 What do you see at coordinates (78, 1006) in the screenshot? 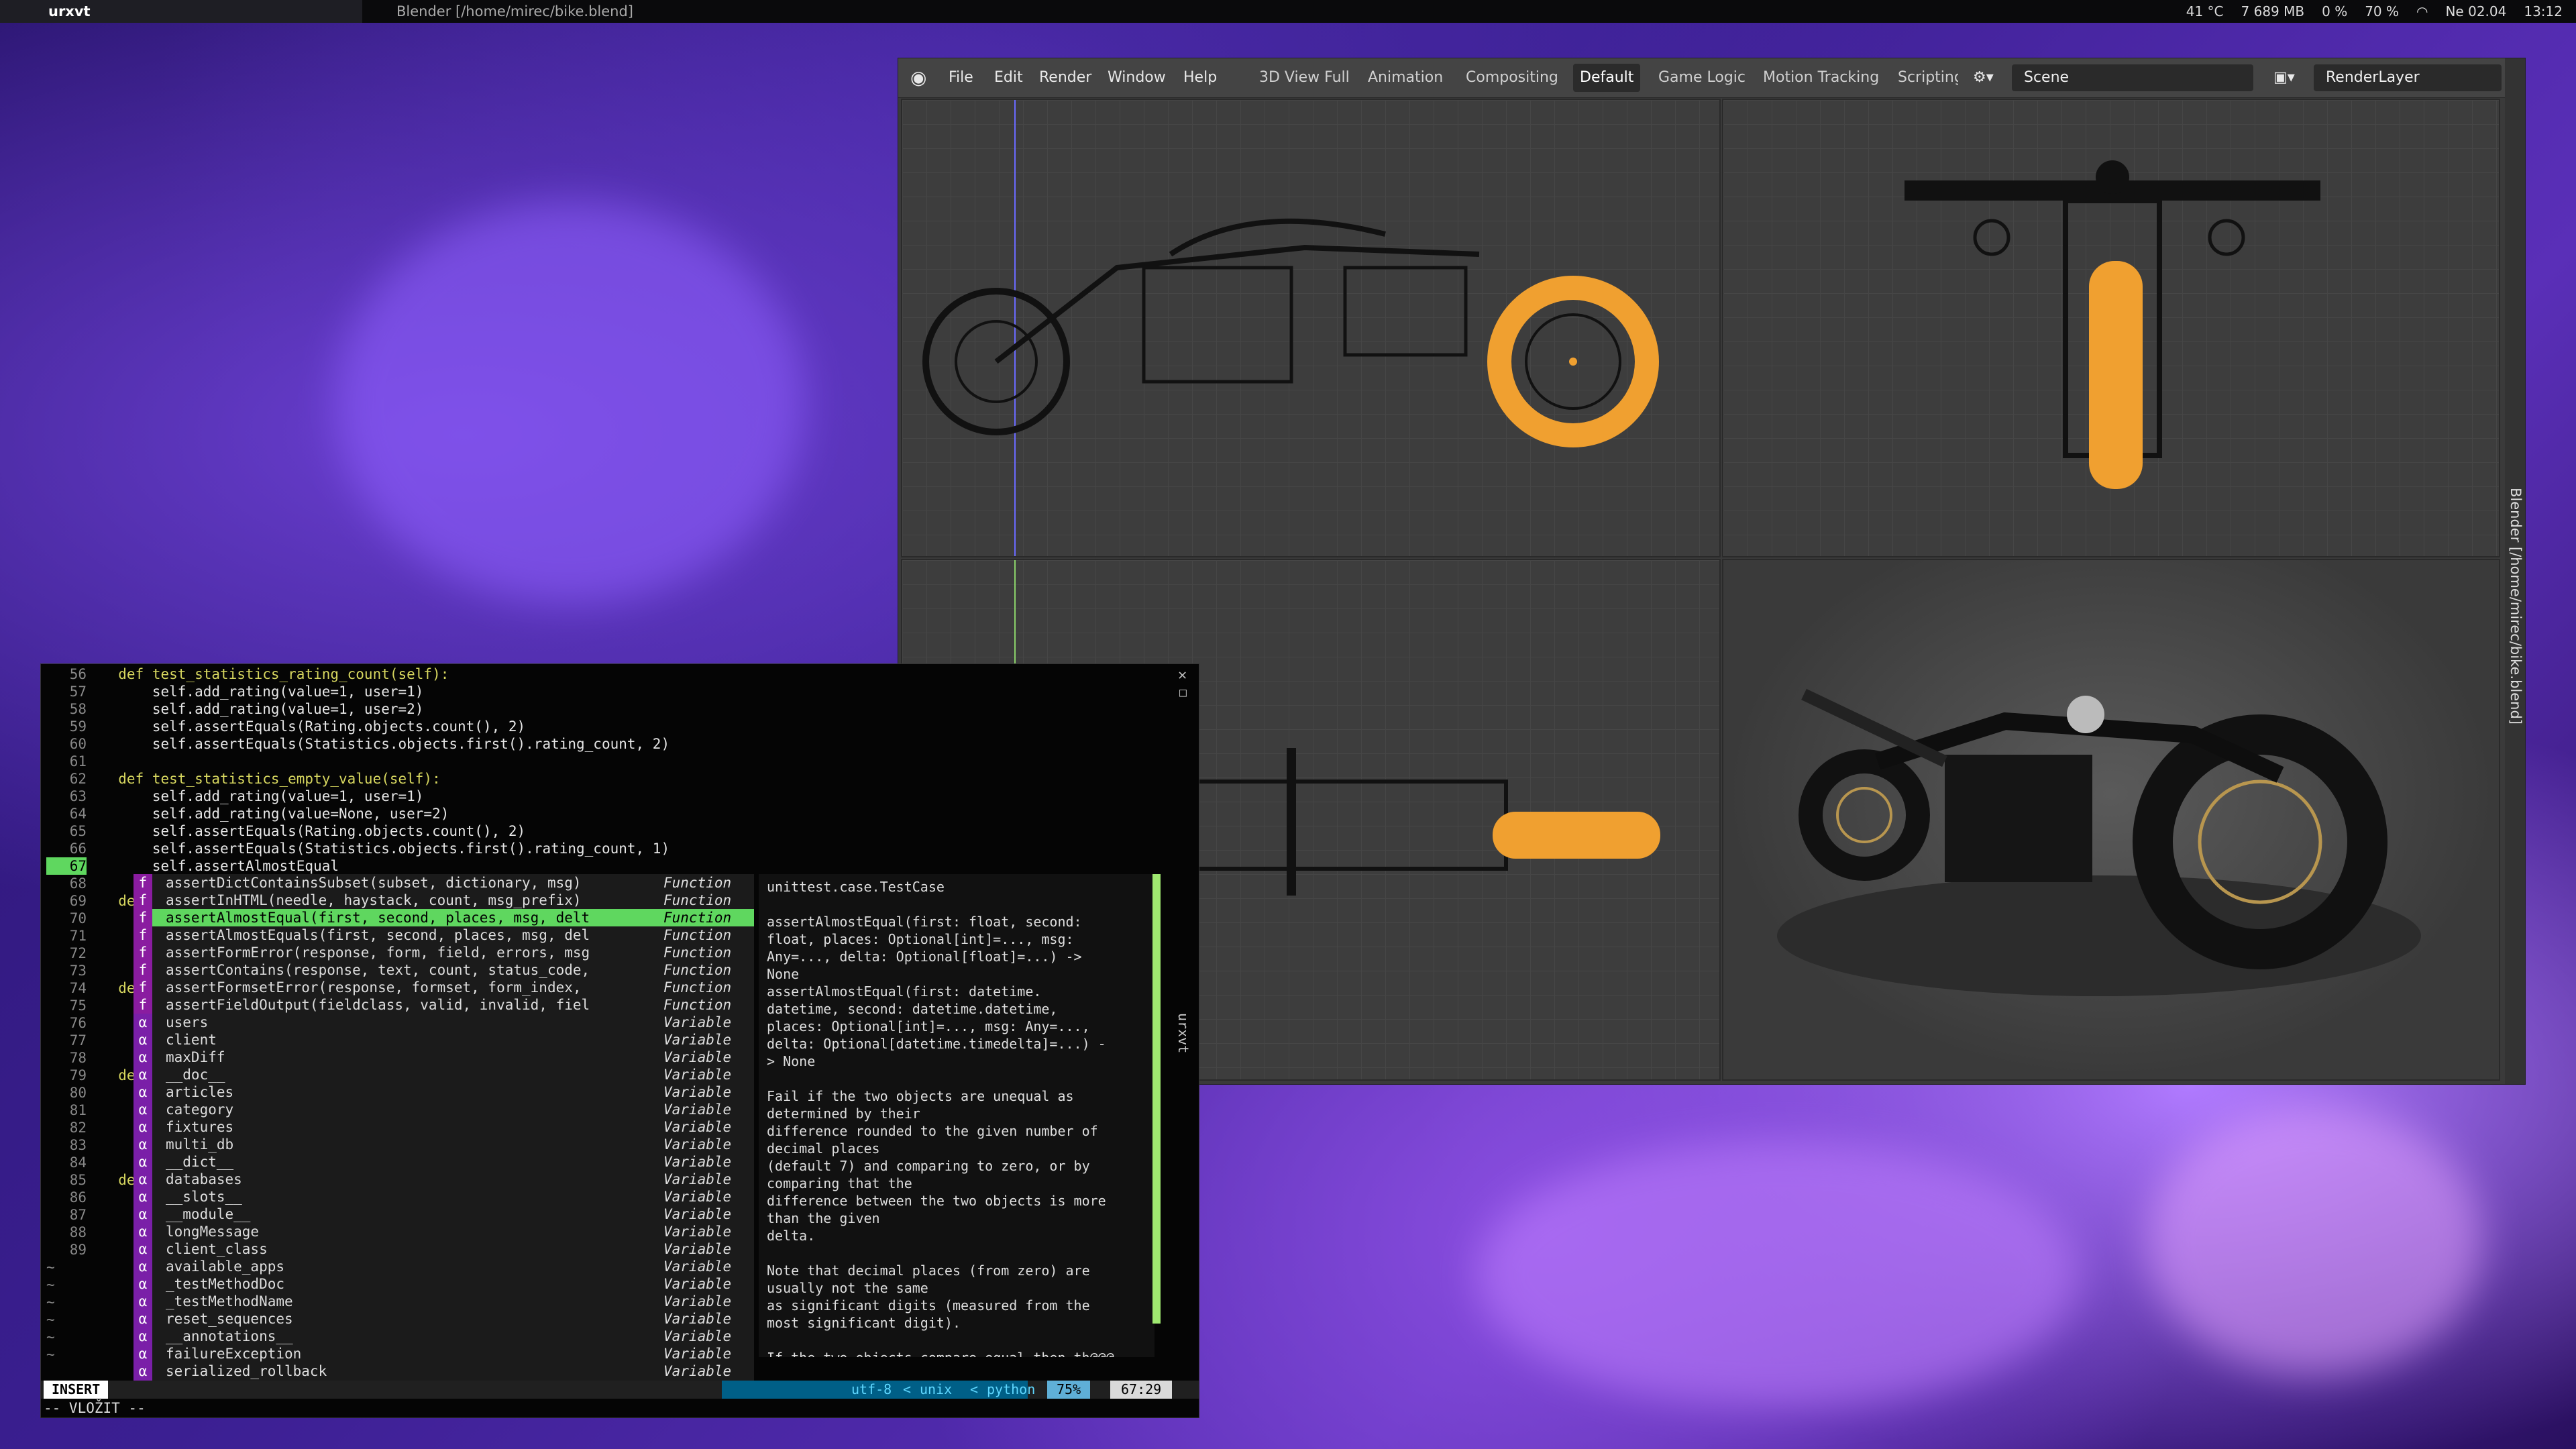
I see `line-number: 75` at bounding box center [78, 1006].